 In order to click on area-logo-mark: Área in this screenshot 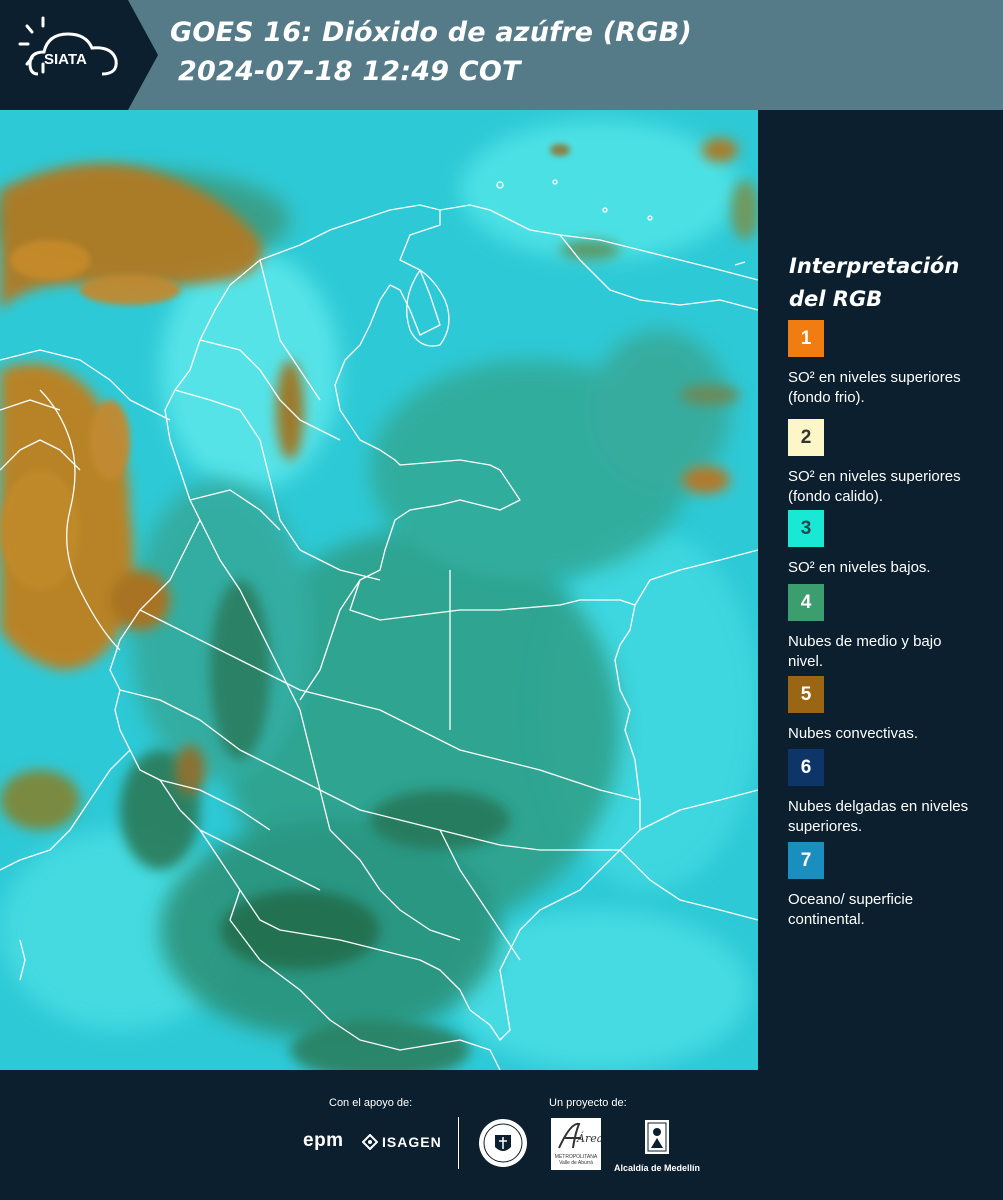, I will do `click(580, 1135)`.